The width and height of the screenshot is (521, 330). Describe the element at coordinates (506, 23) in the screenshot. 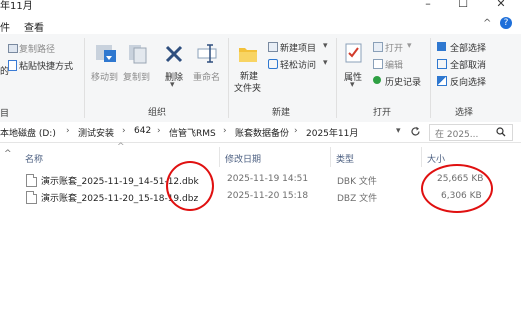

I see `help-icon: ?` at that location.